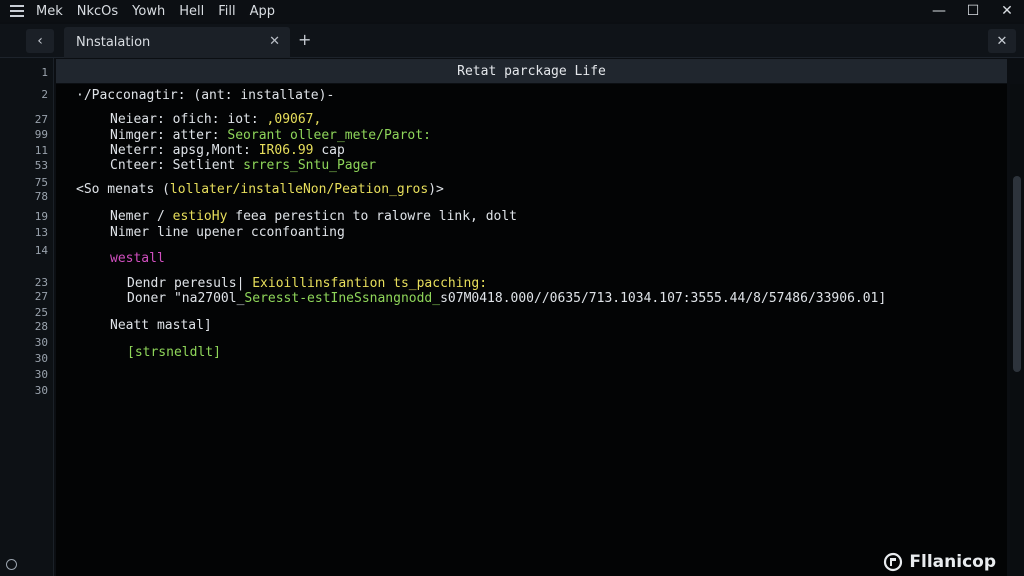 The width and height of the screenshot is (1024, 576). Describe the element at coordinates (274, 41) in the screenshot. I see `tab-close-icon: ✕` at that location.